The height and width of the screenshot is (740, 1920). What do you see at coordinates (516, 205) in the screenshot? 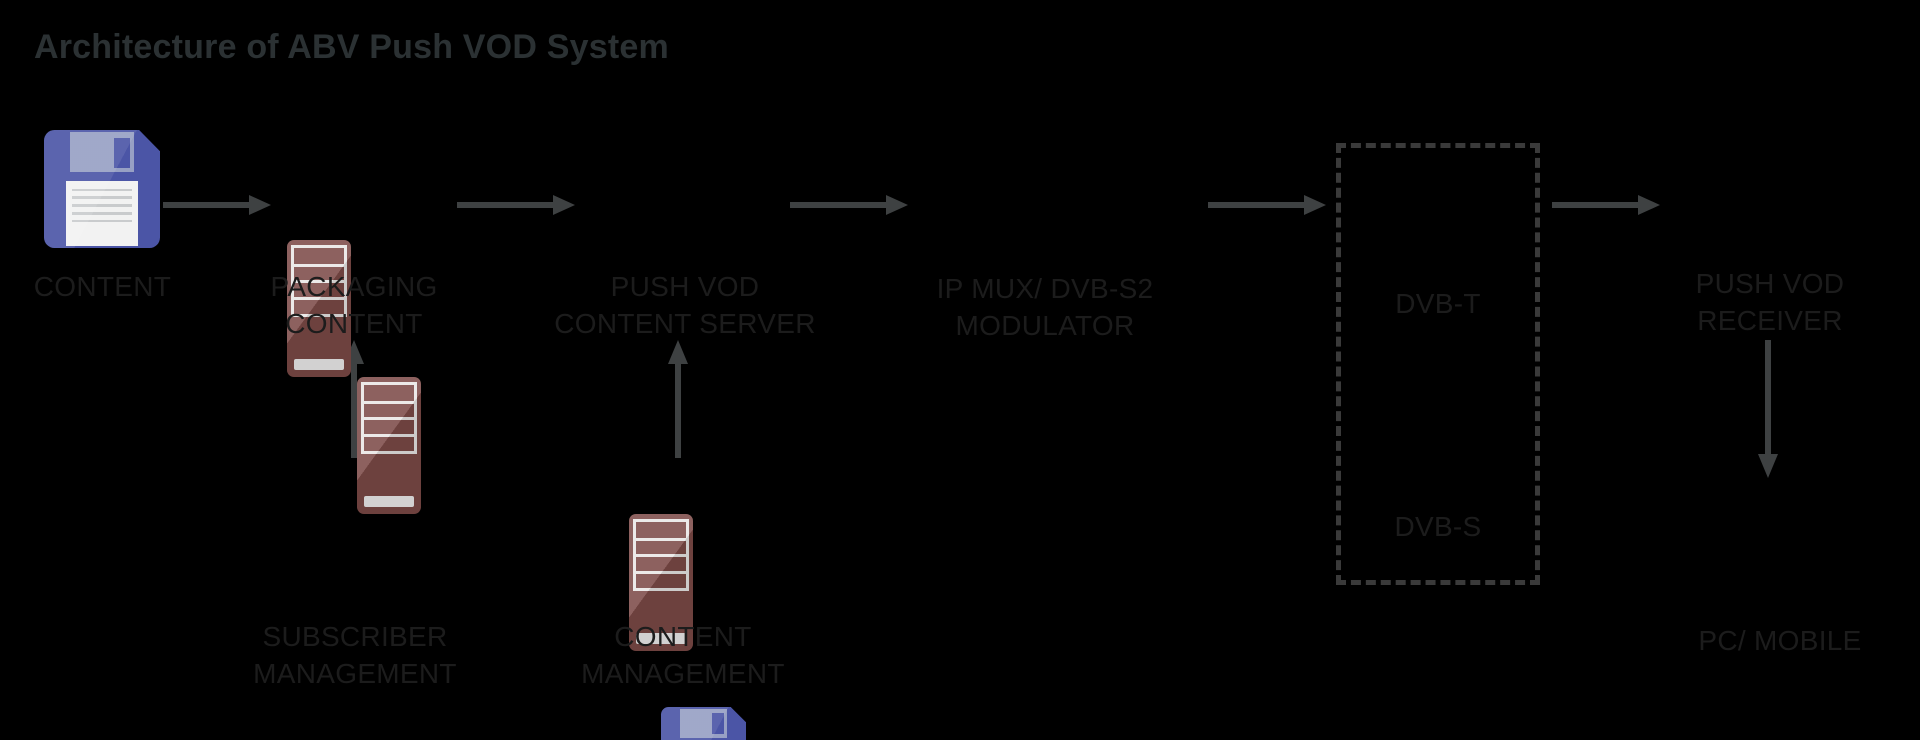
I see `arrow-packaging-to-pushvod` at bounding box center [516, 205].